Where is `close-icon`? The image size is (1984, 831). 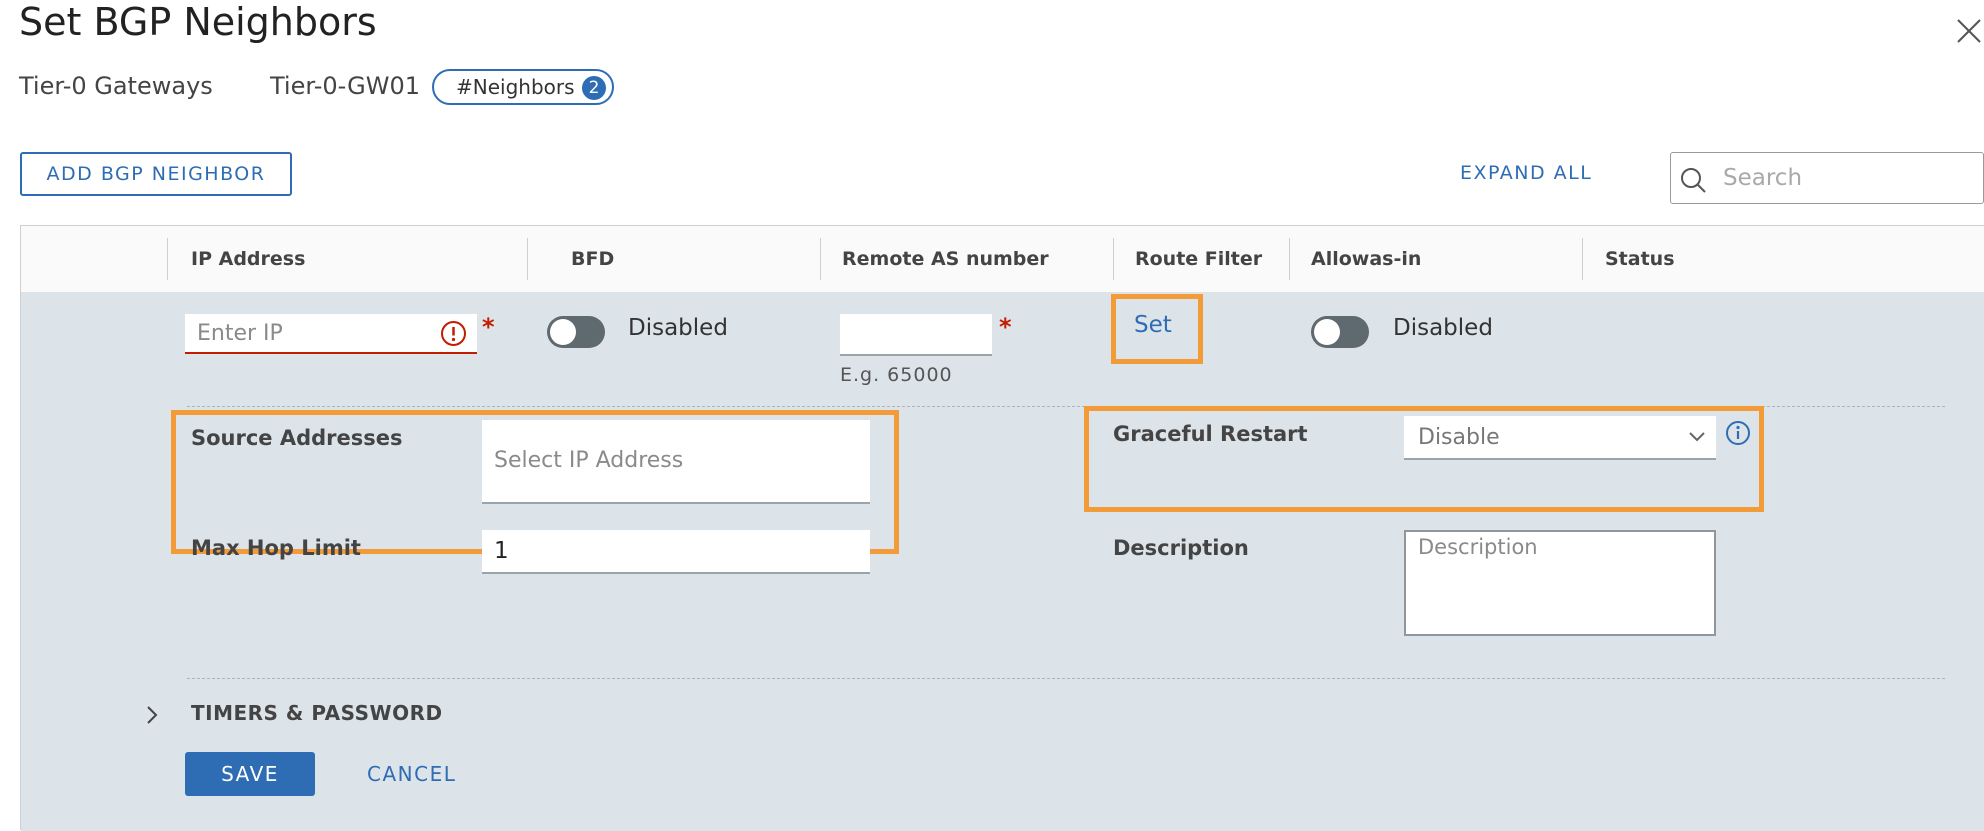 close-icon is located at coordinates (1967, 30).